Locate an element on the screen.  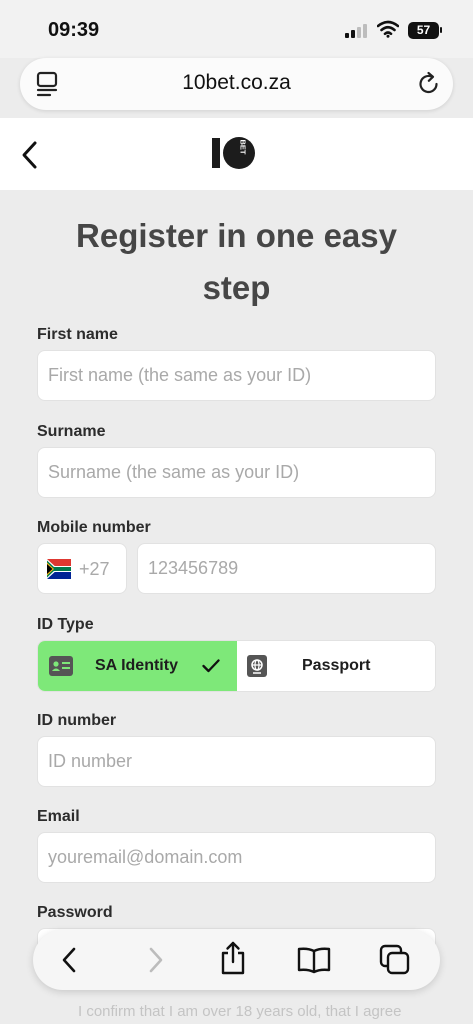
surname-label: Surname is located at coordinates (71, 431).